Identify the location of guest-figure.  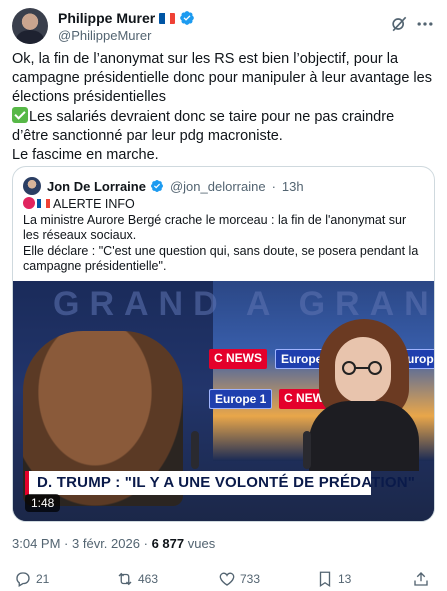
(364, 395).